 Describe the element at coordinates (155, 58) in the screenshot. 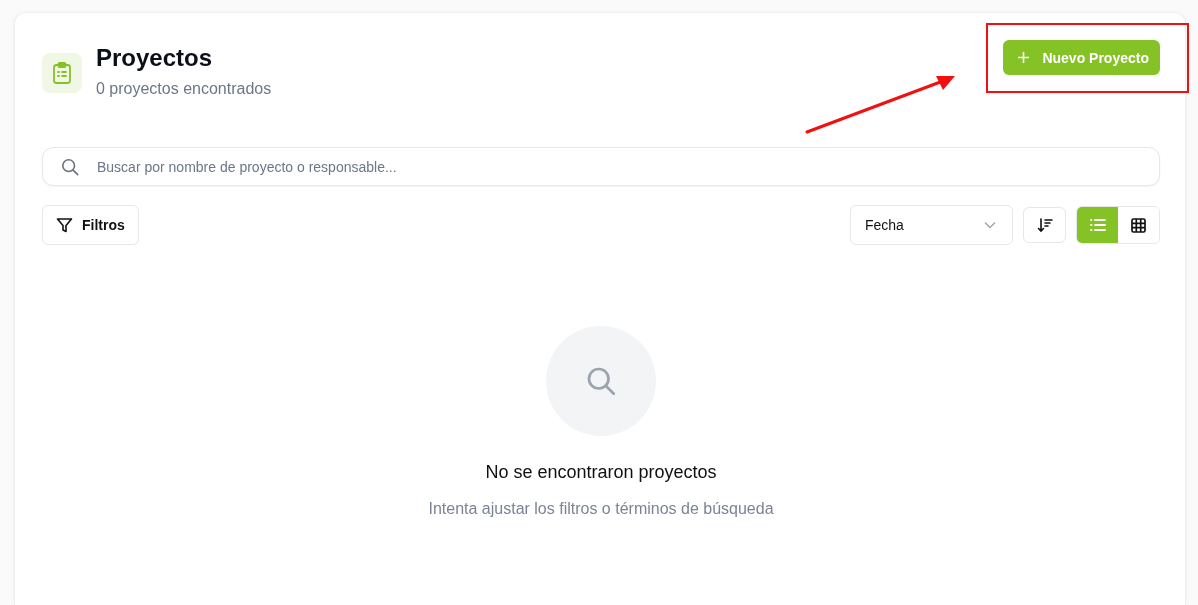

I see `page-title: Proyectos` at that location.